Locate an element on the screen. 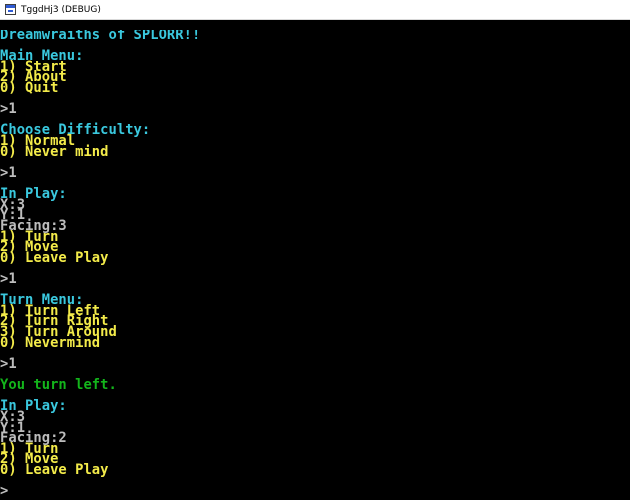 The width and height of the screenshot is (630, 500). menu-option: 0) Never mind is located at coordinates (54, 151).